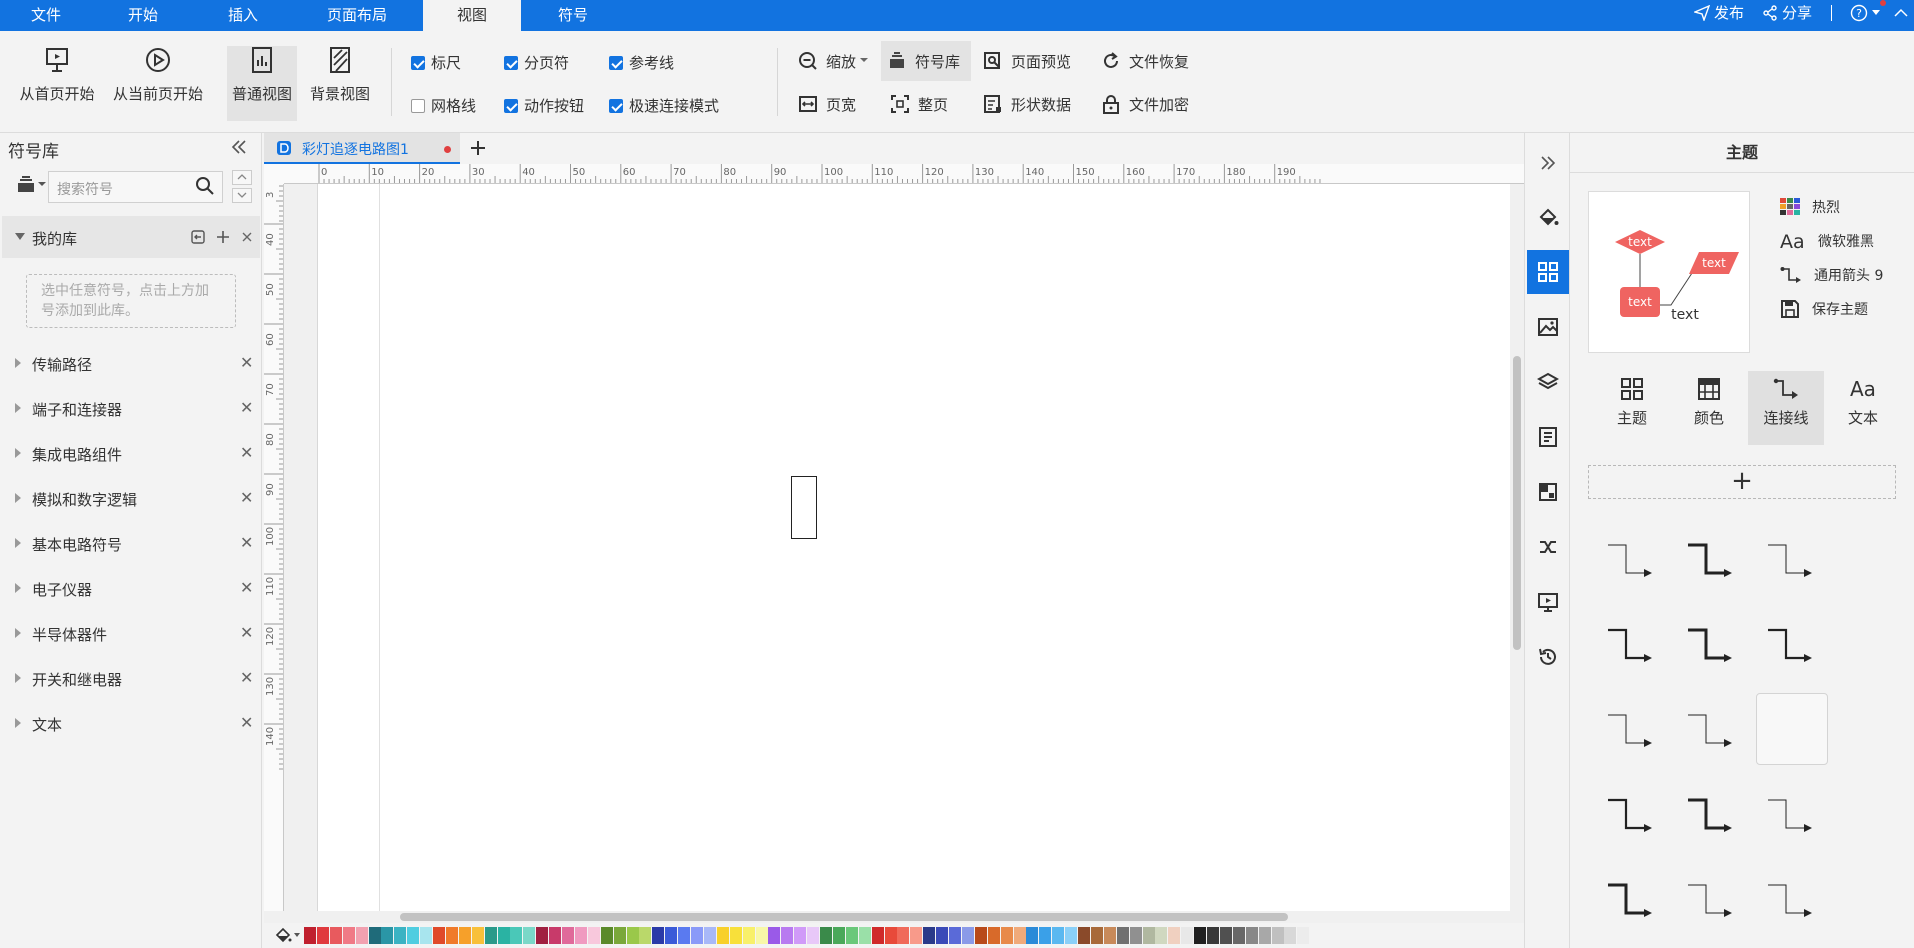  What do you see at coordinates (1824, 309) in the screenshot?
I see `save-theme-option: 保存主题` at bounding box center [1824, 309].